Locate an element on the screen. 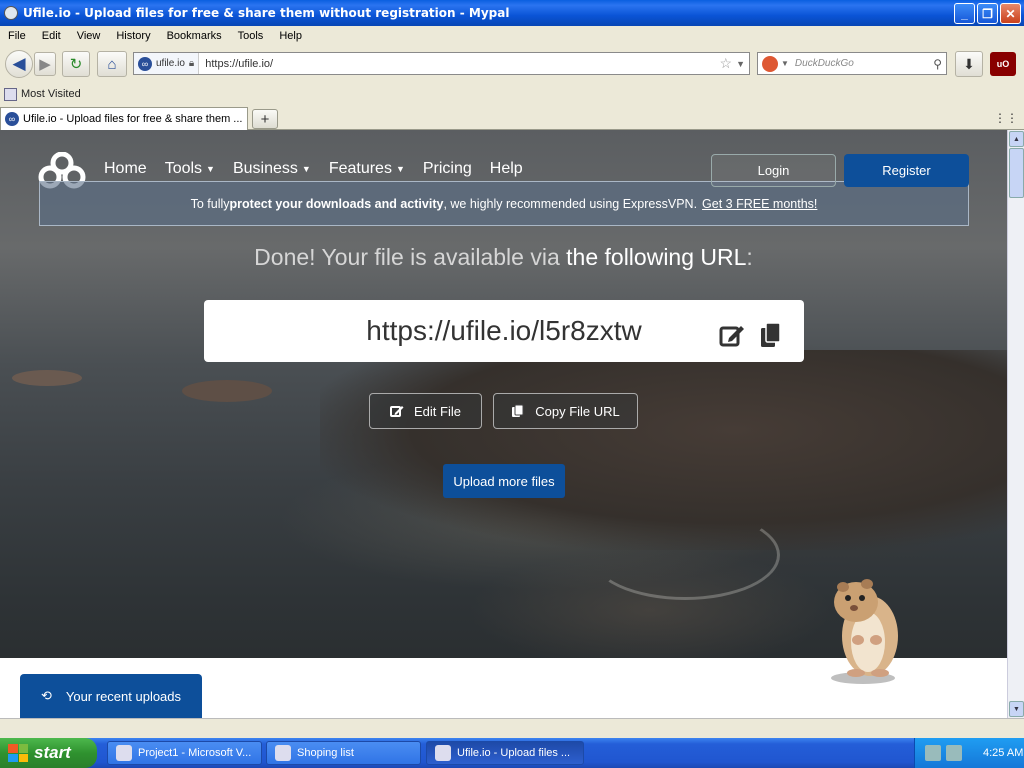 This screenshot has width=1024, height=768. search-icon: ⚲ is located at coordinates (939, 64).